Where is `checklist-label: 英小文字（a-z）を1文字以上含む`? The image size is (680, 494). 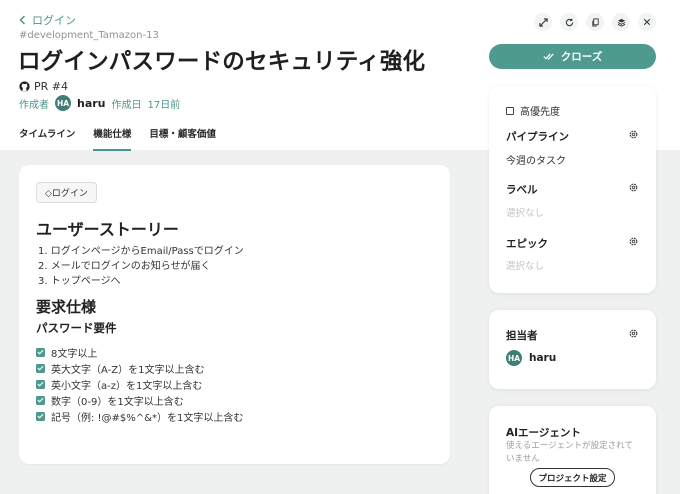 checklist-label: 英小文字（a-z）を1文字以上含む is located at coordinates (127, 386).